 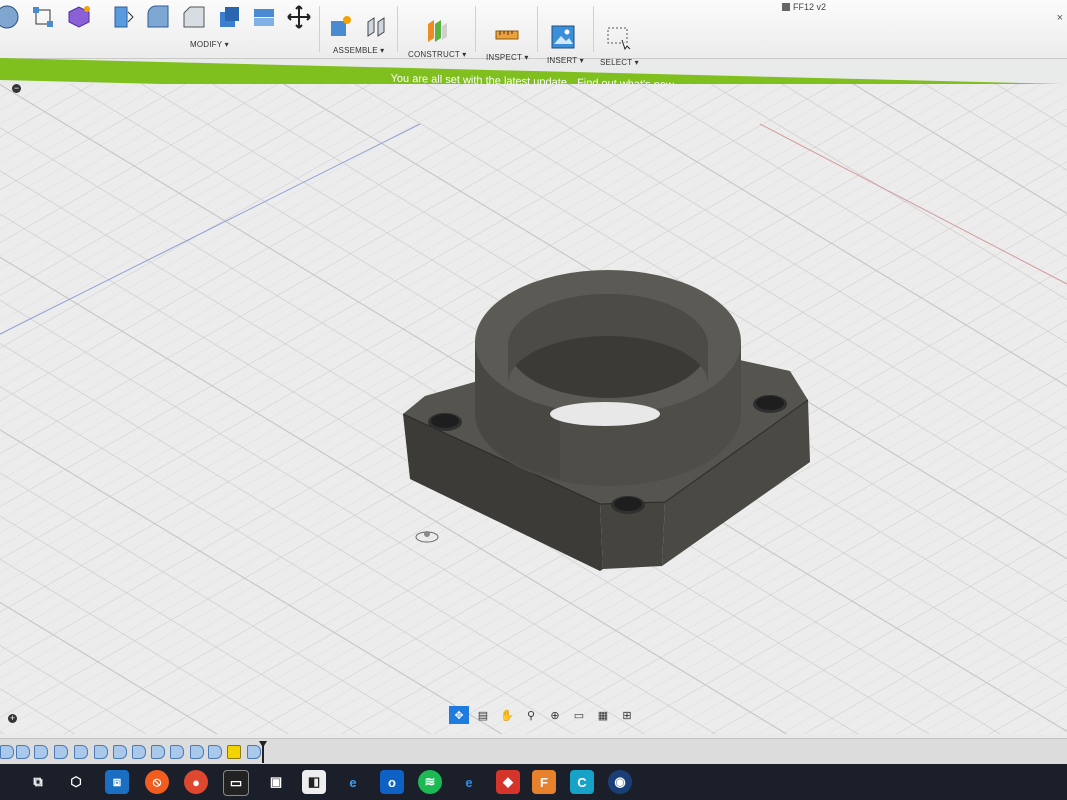 What do you see at coordinates (234, 752) in the screenshot?
I see `timeline-feature-selected` at bounding box center [234, 752].